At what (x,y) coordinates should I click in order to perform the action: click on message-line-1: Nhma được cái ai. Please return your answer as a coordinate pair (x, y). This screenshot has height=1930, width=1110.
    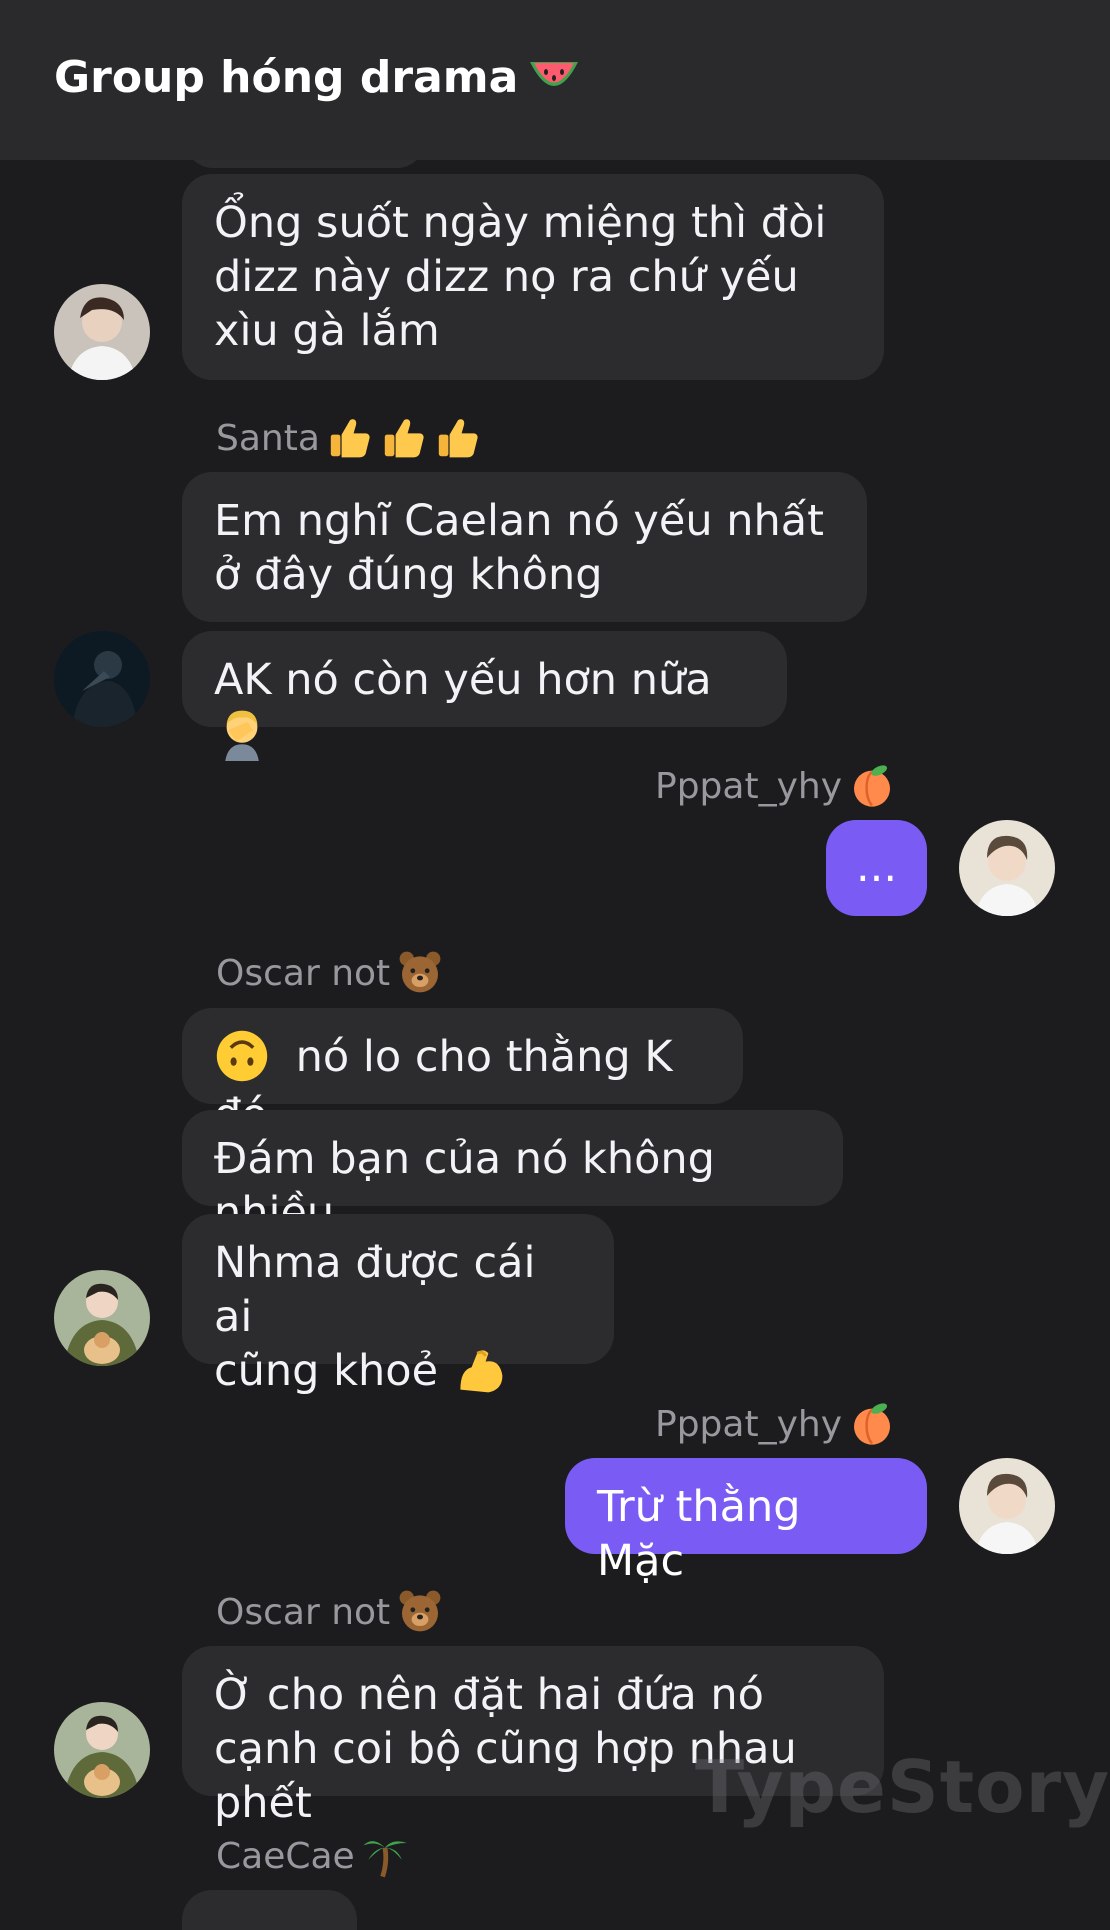
    Looking at the image, I should click on (375, 1290).